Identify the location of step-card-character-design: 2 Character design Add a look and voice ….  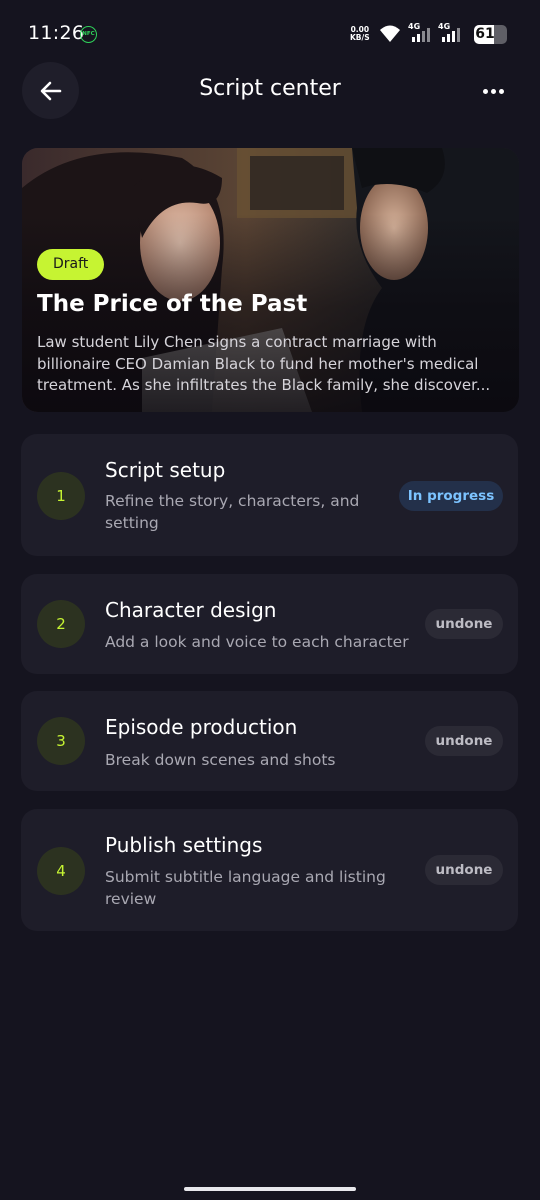
(269, 624).